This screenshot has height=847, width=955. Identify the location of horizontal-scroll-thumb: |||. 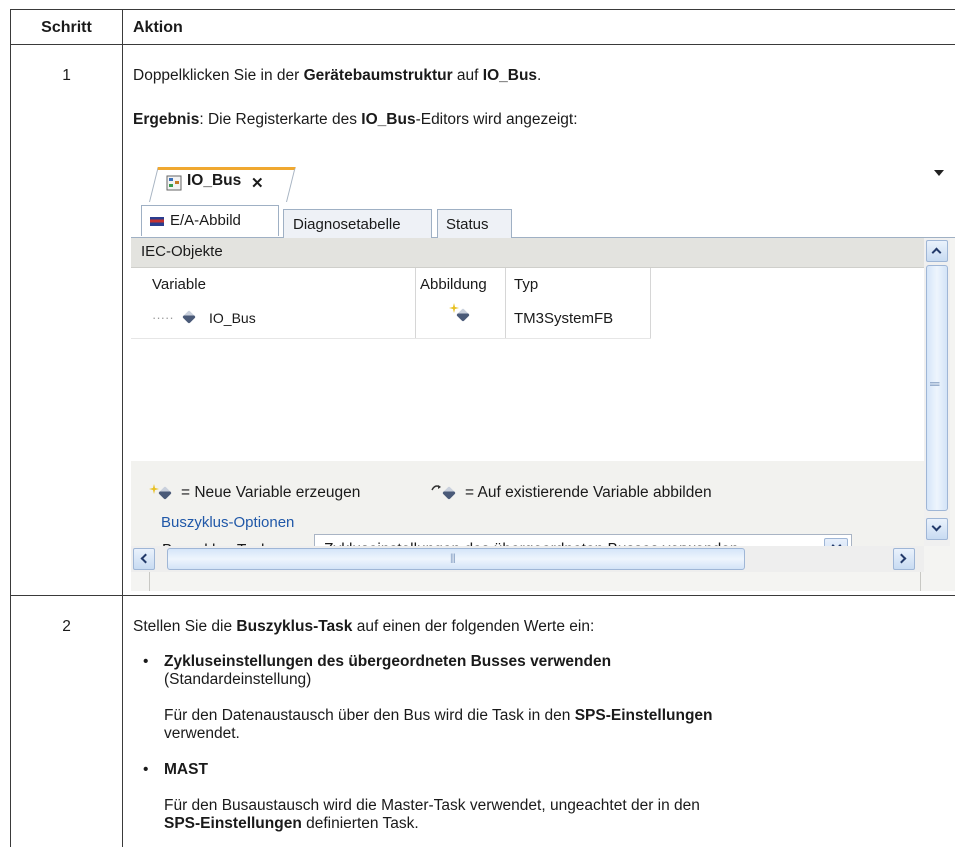
(456, 559).